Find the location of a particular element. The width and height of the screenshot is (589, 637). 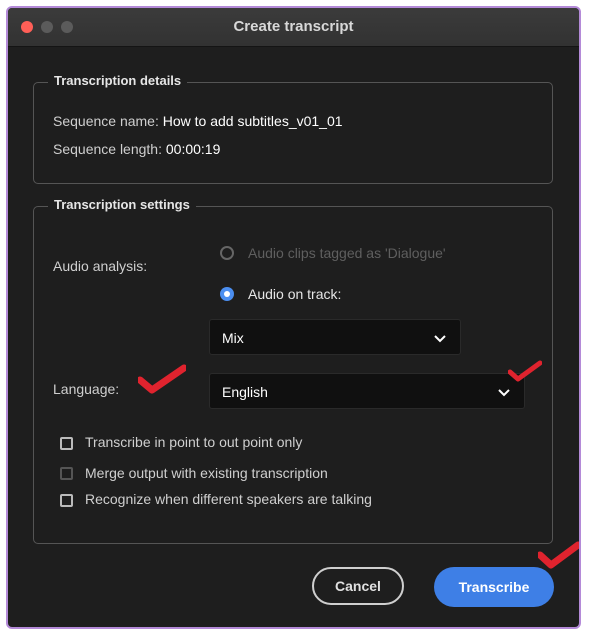

track-select-value: Mix is located at coordinates (233, 338).